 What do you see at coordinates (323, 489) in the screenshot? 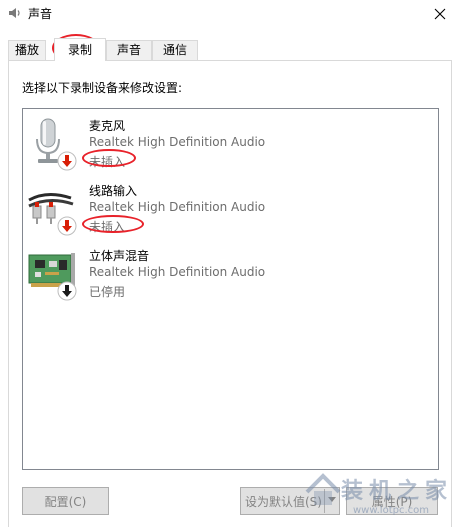
I see `house-logo-icon` at bounding box center [323, 489].